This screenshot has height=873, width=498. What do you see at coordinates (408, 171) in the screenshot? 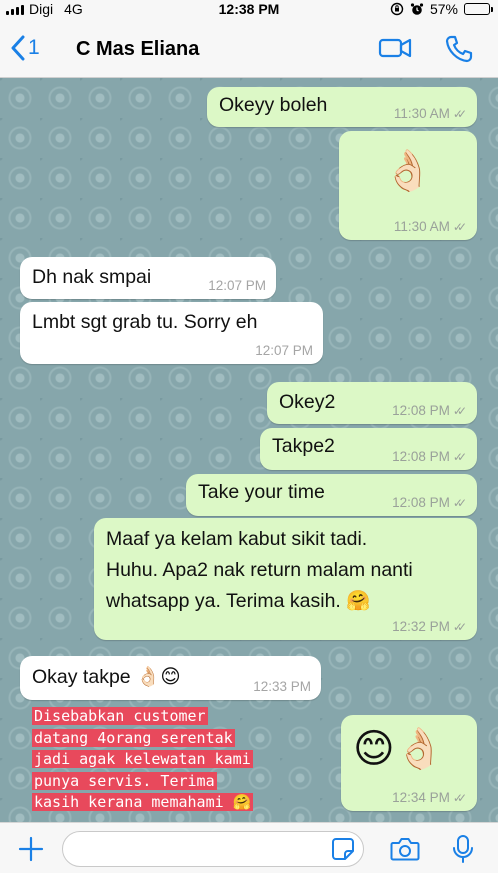
I see `ok-hand-emoji: 👌🏻` at bounding box center [408, 171].